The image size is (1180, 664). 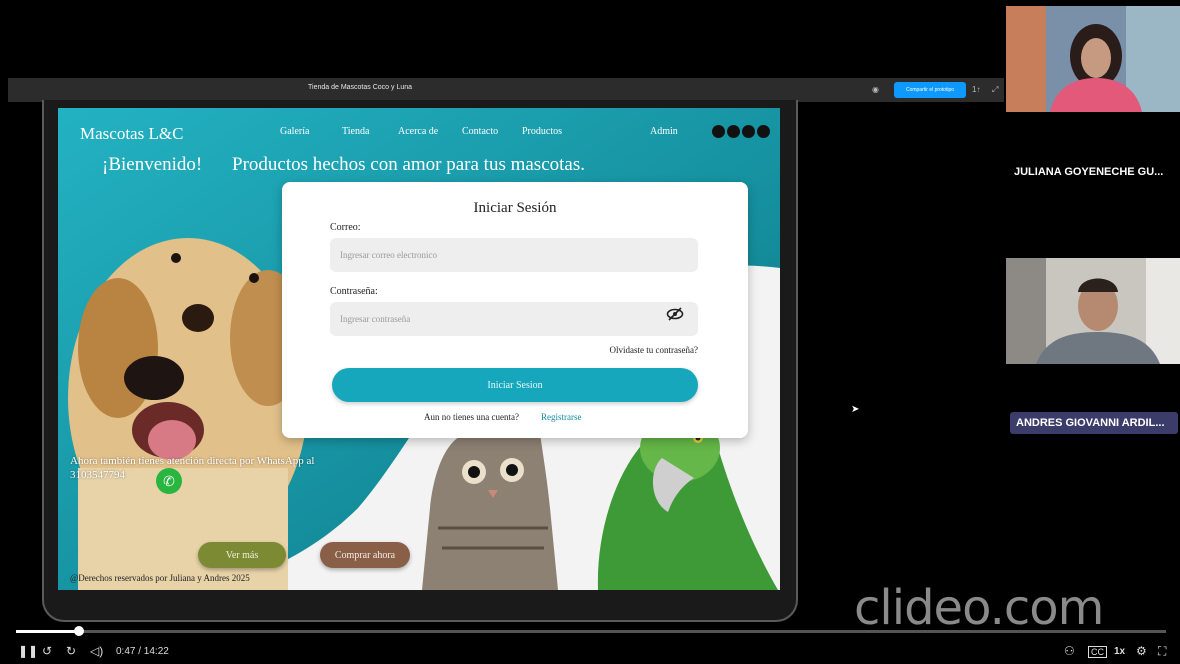 What do you see at coordinates (763, 131) in the screenshot?
I see `youtube-icon` at bounding box center [763, 131].